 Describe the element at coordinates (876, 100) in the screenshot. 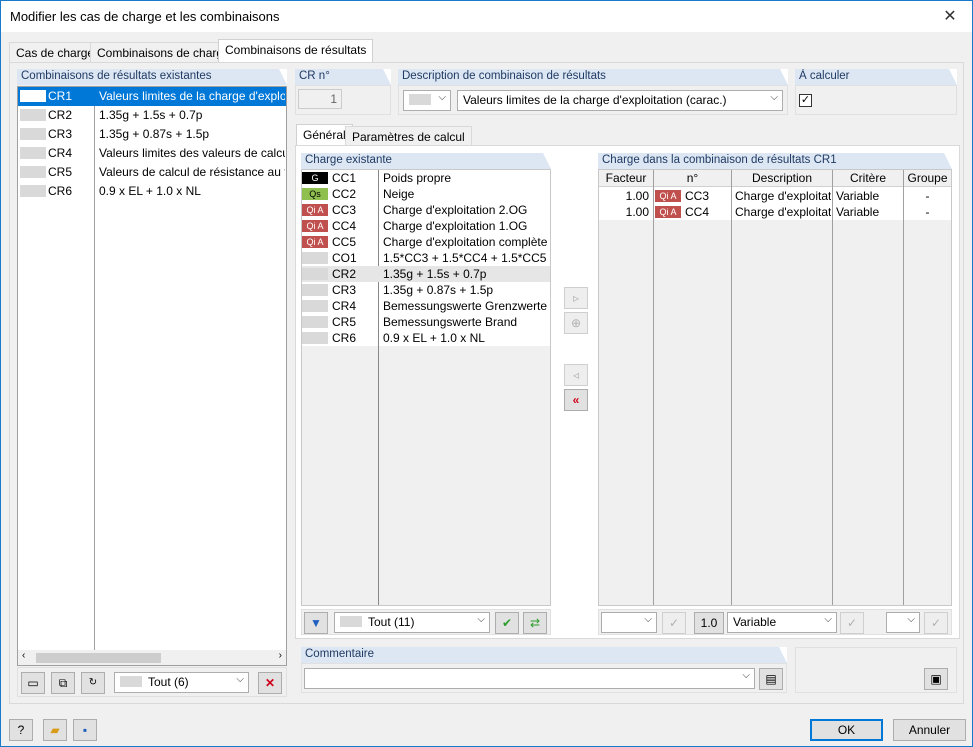

I see `to-calculate-box: ✓` at that location.